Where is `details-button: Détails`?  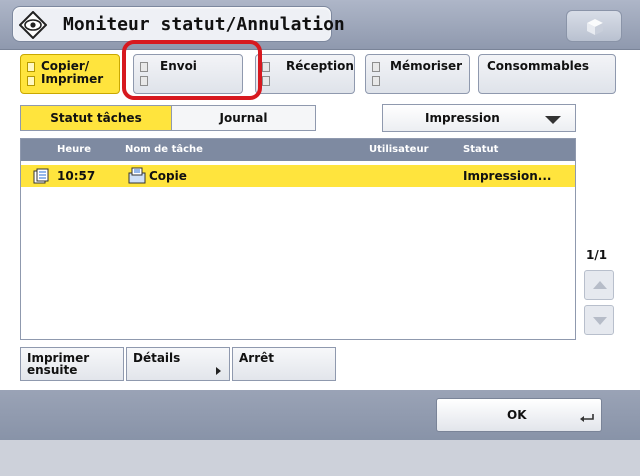
details-button: Détails is located at coordinates (178, 364).